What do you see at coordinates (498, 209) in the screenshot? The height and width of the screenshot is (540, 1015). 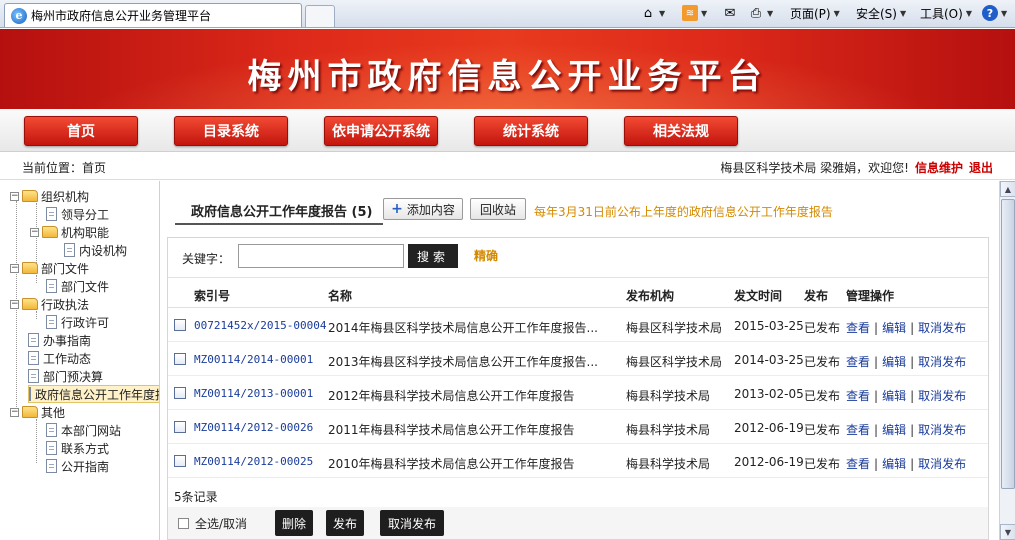 I see `recycle-bin-button: 回收站` at bounding box center [498, 209].